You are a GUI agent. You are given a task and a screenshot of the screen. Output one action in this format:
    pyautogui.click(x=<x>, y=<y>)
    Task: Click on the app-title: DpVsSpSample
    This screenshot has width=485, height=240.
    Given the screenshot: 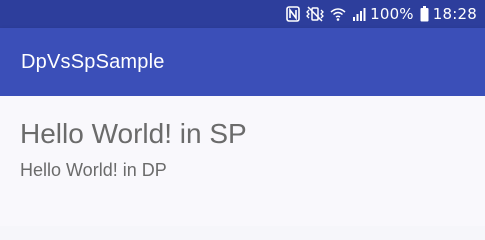 What is the action you would take?
    pyautogui.click(x=93, y=61)
    